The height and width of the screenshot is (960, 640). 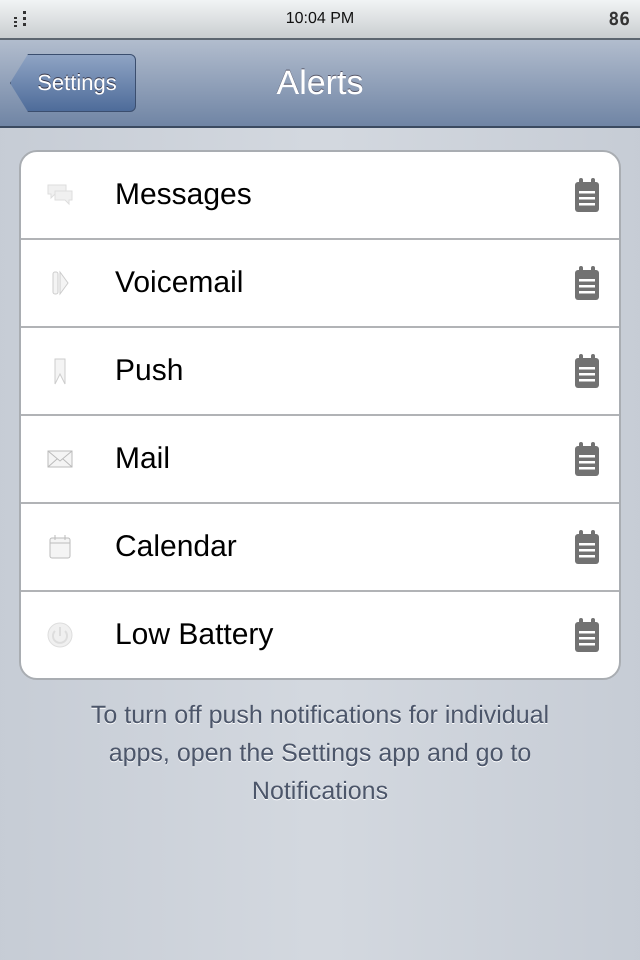 What do you see at coordinates (320, 196) in the screenshot?
I see `alert-row: Messages` at bounding box center [320, 196].